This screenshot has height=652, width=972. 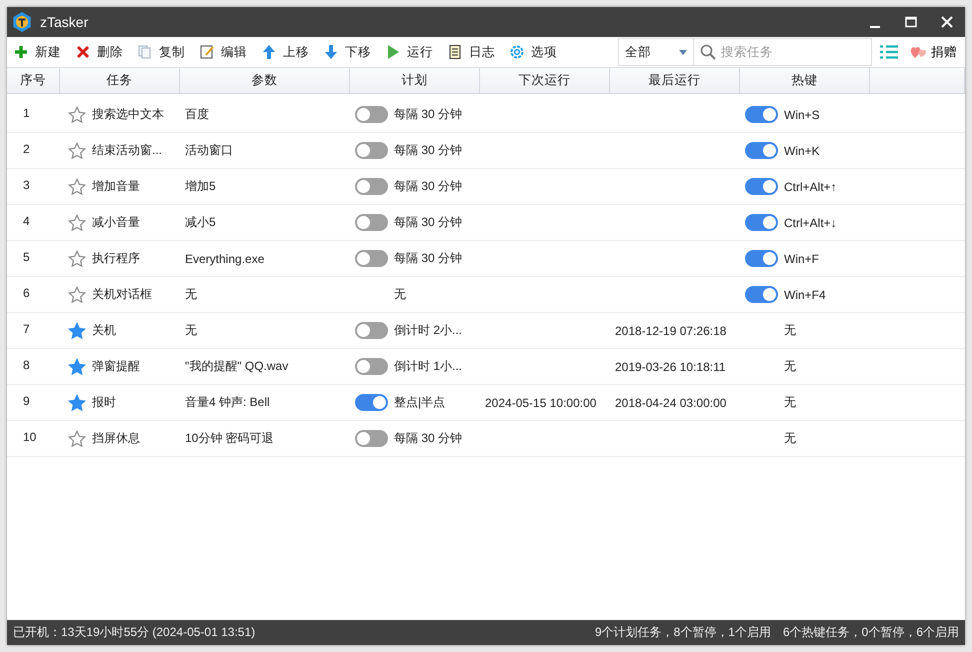 I want to click on column-header: 序号, so click(x=33, y=80).